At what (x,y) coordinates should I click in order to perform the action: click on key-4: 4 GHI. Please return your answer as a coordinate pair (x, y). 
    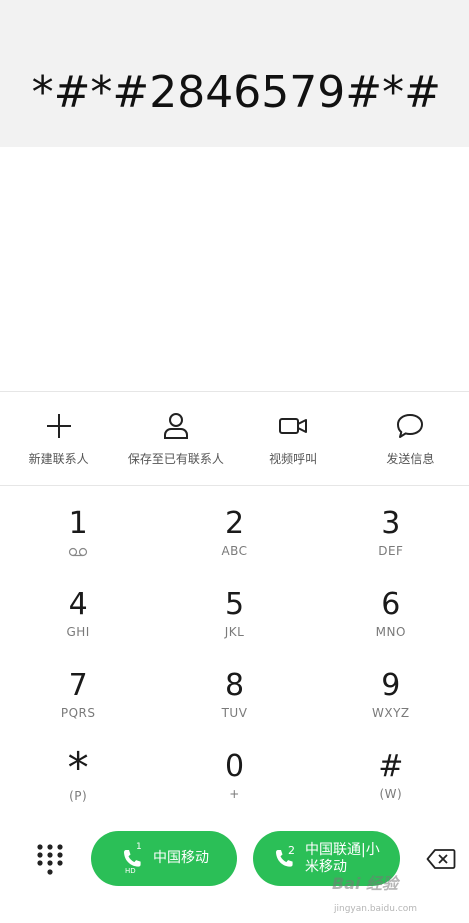
    Looking at the image, I should click on (78, 615).